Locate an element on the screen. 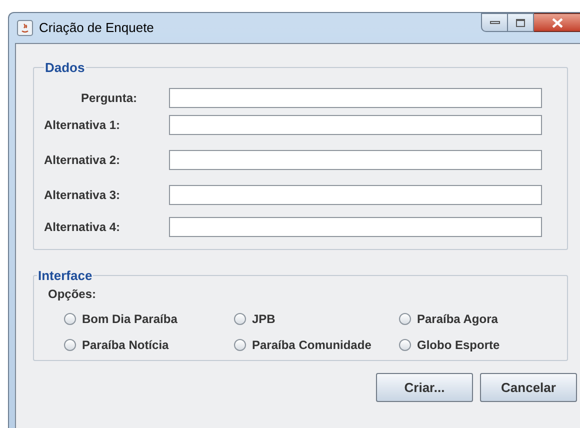 Image resolution: width=580 pixels, height=428 pixels. close-button is located at coordinates (557, 22).